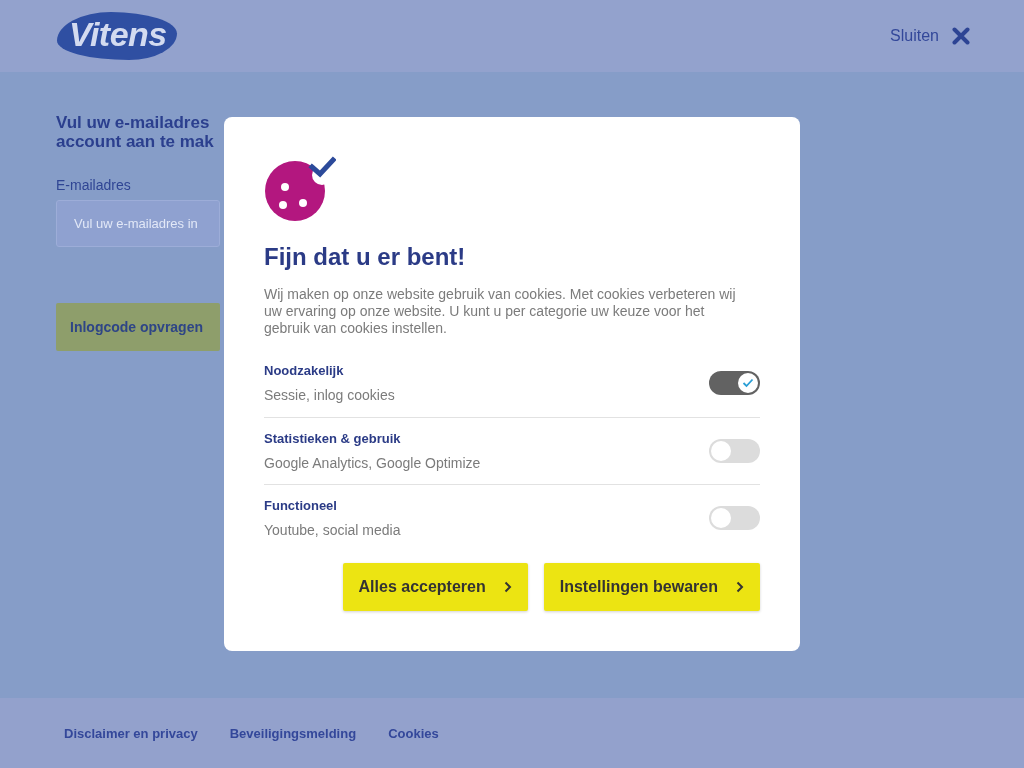  I want to click on dialog-text: Wij maken op onze website gebruik van cookies. Met cookies verbeteren wij uw ervaring op onze website. U kunt u per categorie uw keuze voor het gebruik van cookies instellen., so click(500, 311).